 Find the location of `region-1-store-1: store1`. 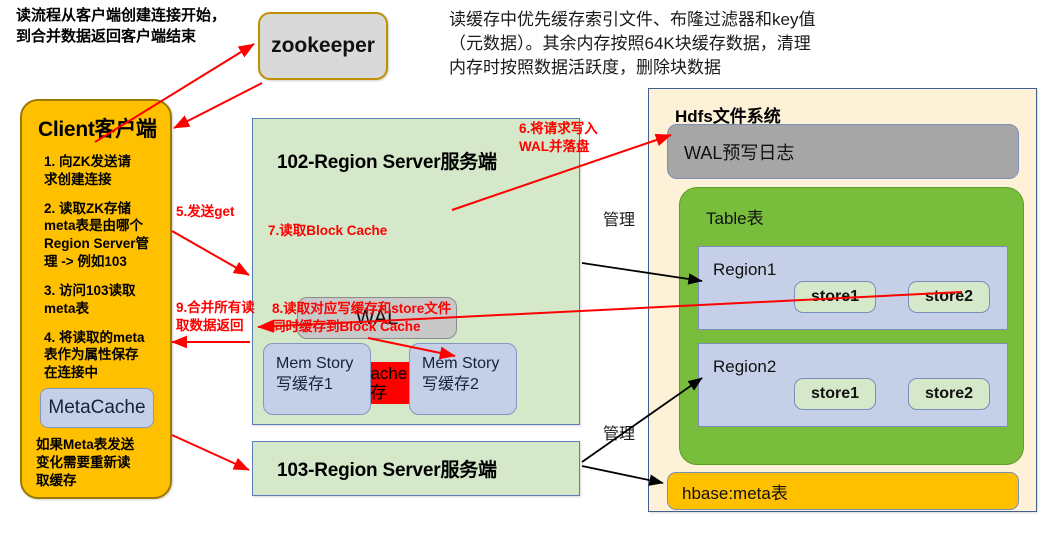

region-1-store-1: store1 is located at coordinates (835, 297).